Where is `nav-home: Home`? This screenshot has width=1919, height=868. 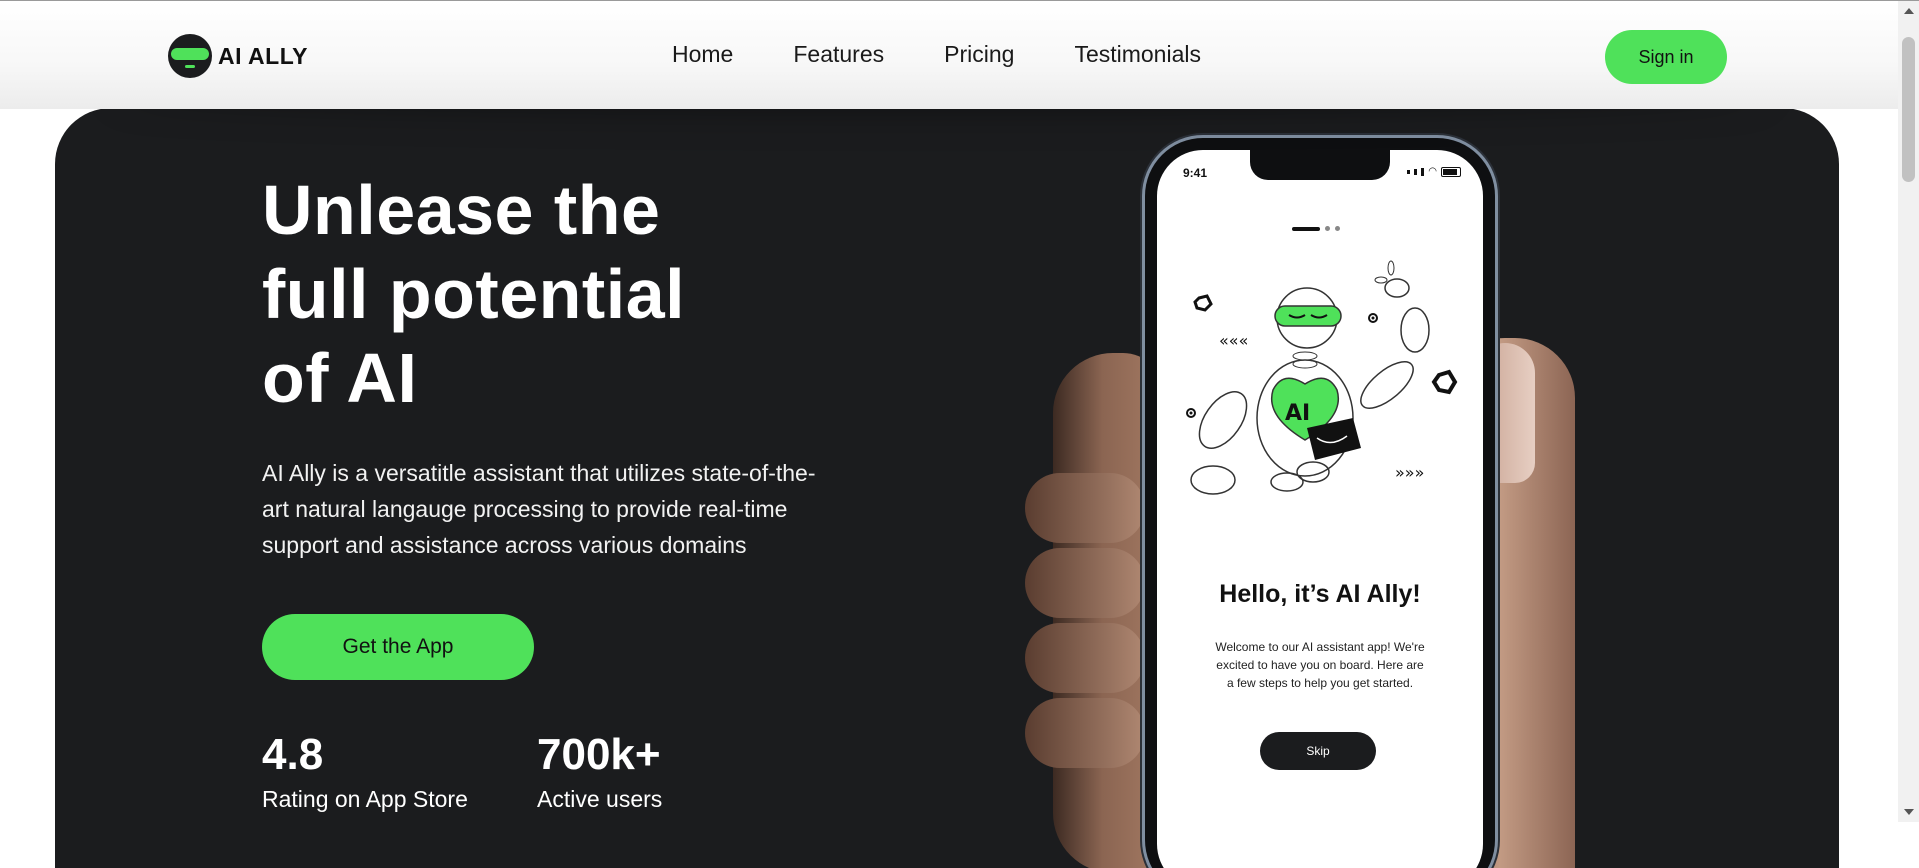
nav-home: Home is located at coordinates (702, 54).